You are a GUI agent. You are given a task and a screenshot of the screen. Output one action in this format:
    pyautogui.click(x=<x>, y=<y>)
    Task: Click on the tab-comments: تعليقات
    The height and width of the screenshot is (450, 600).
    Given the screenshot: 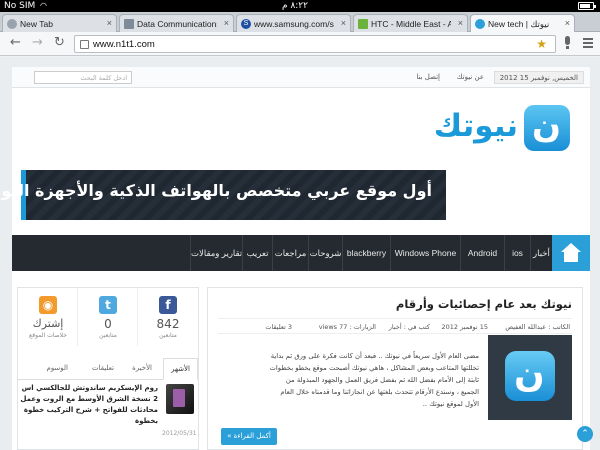 What is the action you would take?
    pyautogui.click(x=103, y=368)
    